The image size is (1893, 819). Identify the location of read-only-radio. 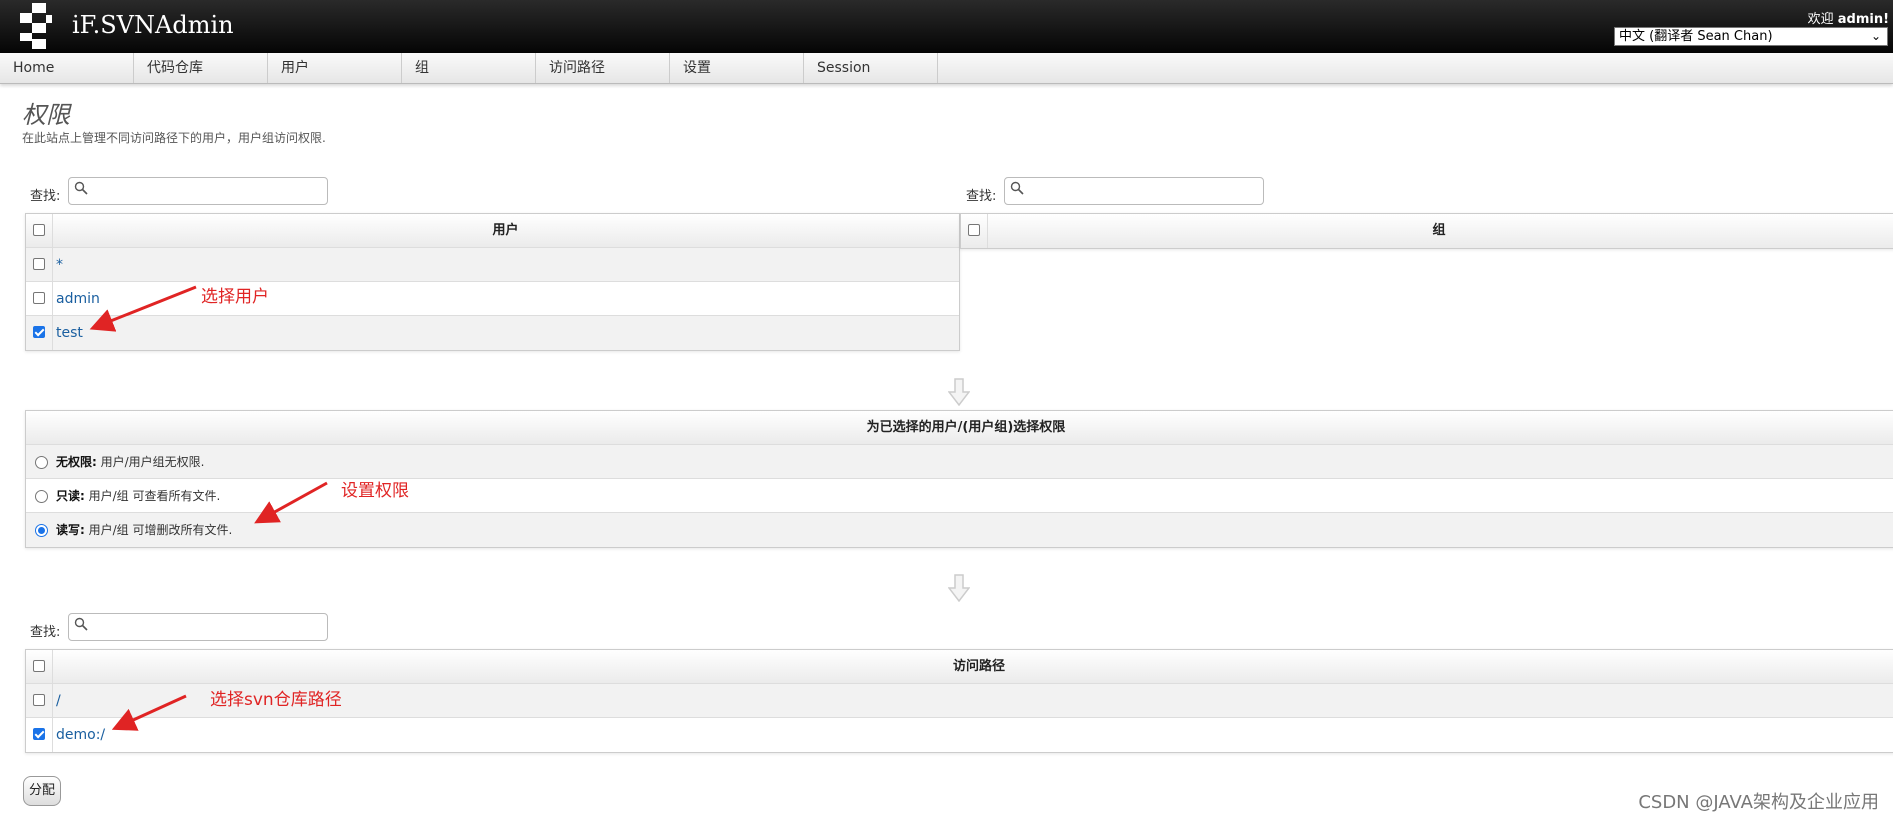
(41, 496).